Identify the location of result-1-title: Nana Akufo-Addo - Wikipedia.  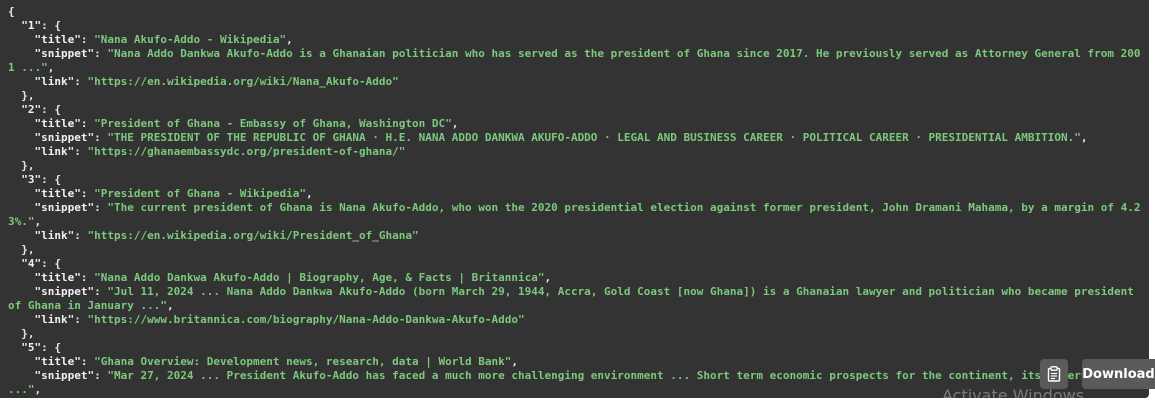
(190, 39).